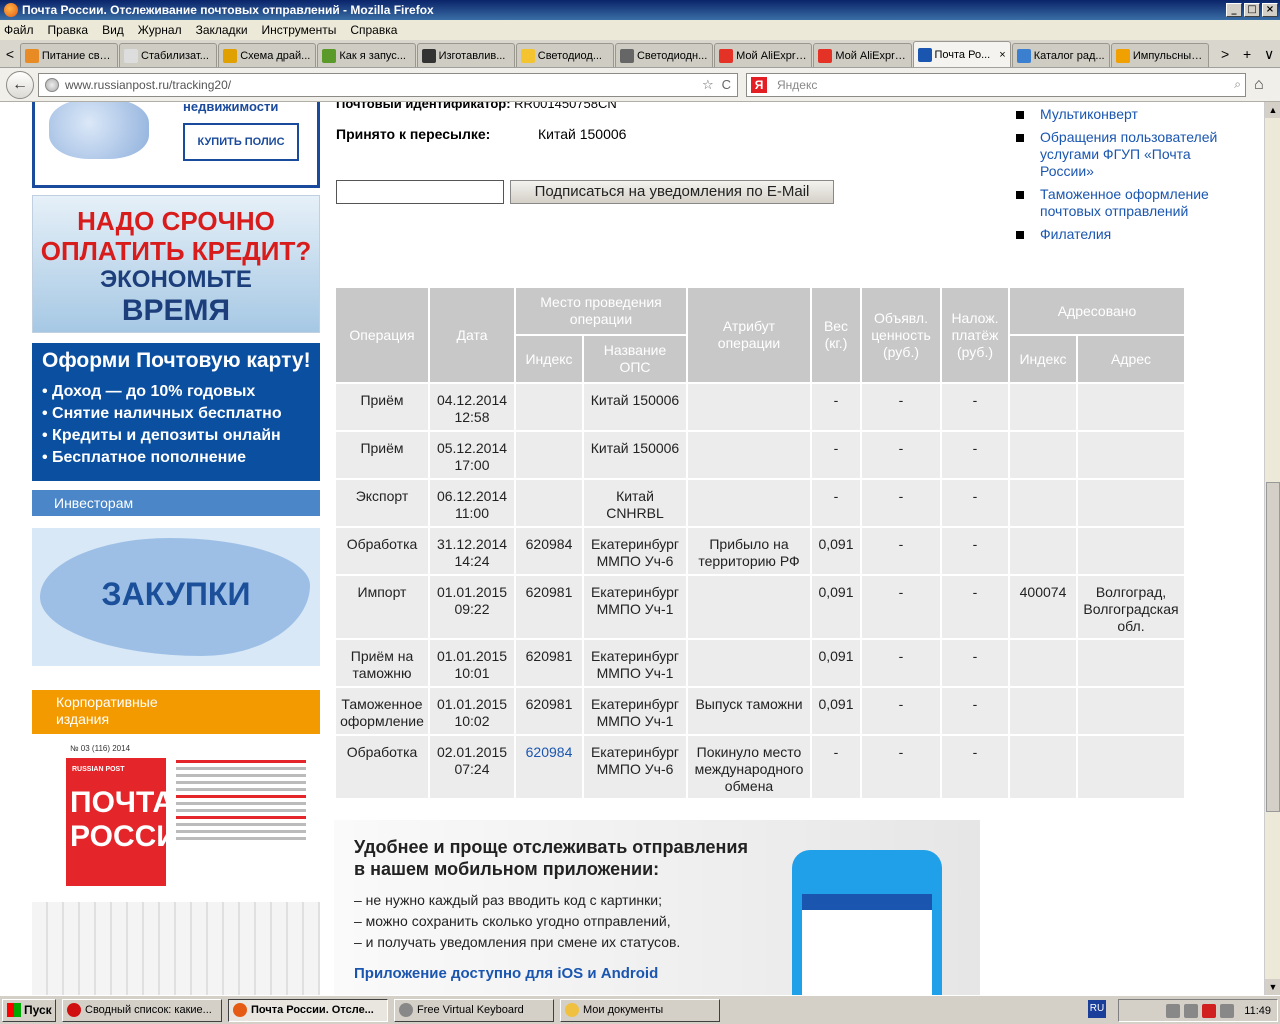 The height and width of the screenshot is (1024, 1280). What do you see at coordinates (10, 54) in the screenshot?
I see `tab-scroll-left-icon: <` at bounding box center [10, 54].